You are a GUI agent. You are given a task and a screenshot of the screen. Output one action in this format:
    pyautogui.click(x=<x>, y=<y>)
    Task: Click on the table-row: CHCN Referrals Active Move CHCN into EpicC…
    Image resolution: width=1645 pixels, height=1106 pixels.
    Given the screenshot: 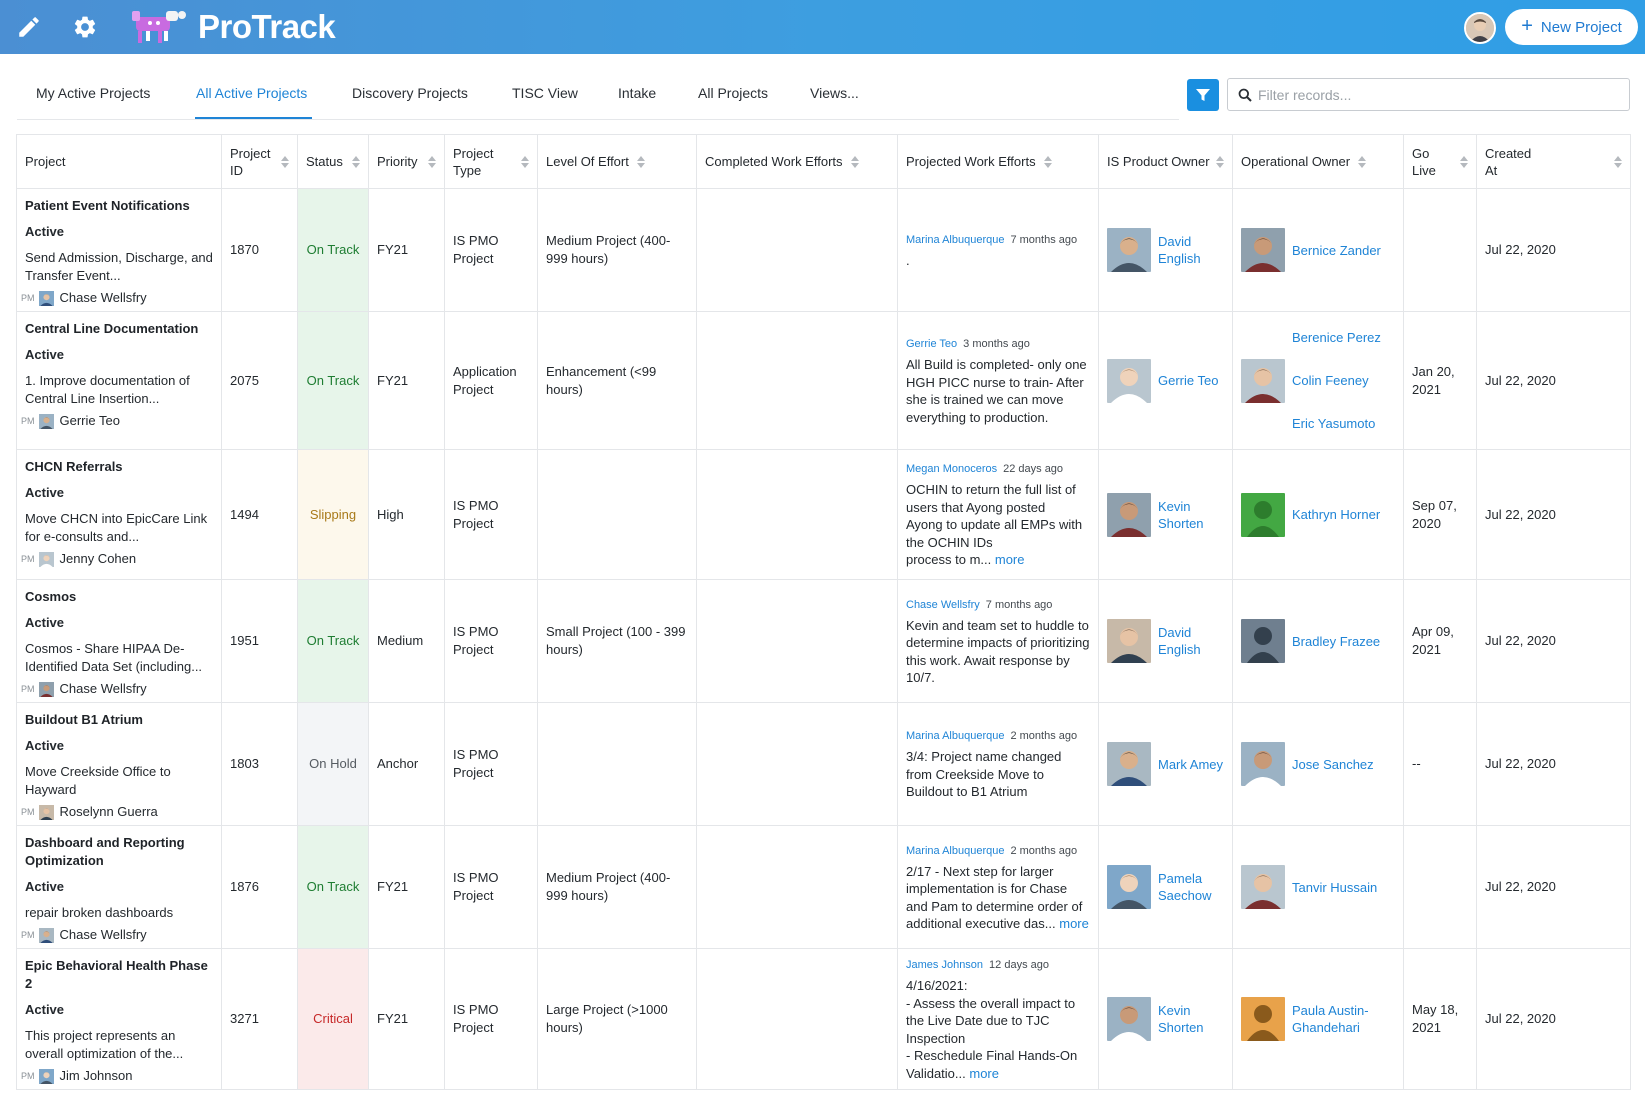 What is the action you would take?
    pyautogui.click(x=823, y=514)
    